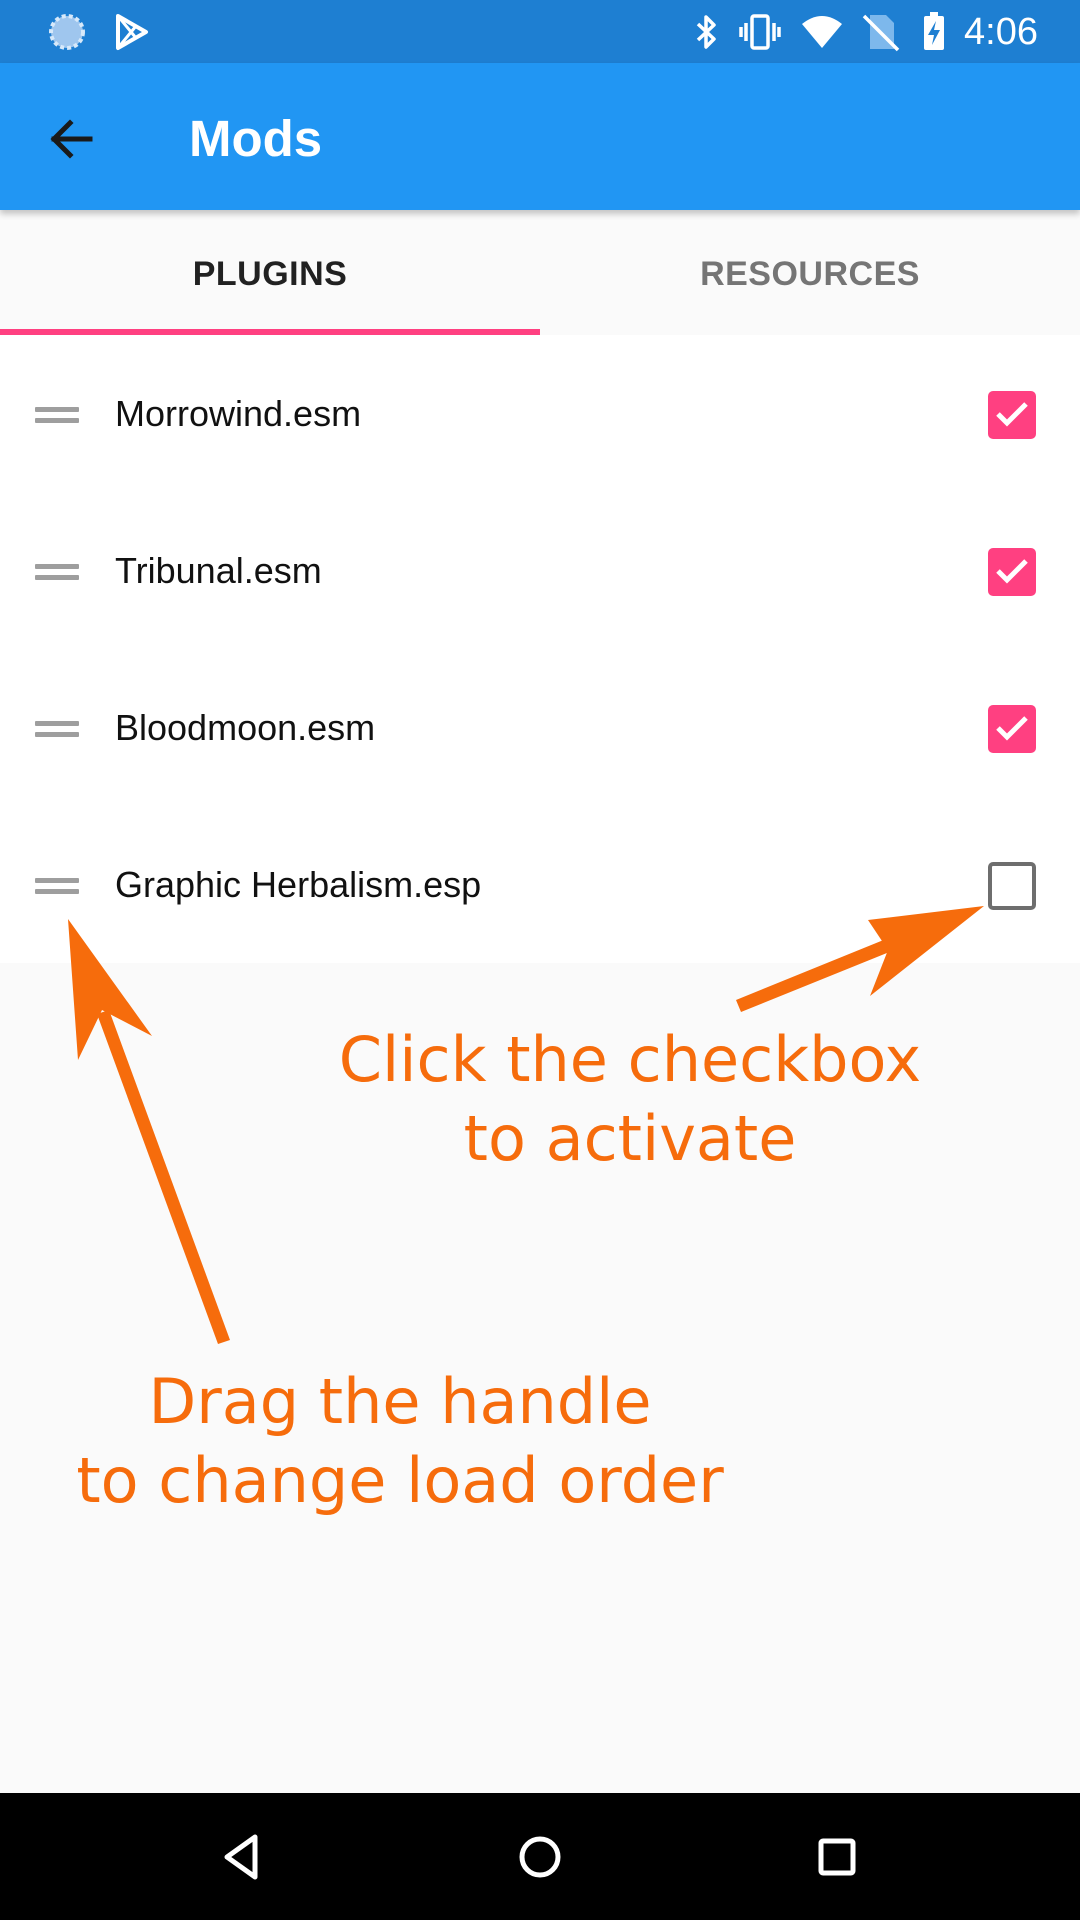 The image size is (1080, 1920). Describe the element at coordinates (400, 1401) in the screenshot. I see `handle-hint-line: Drag the handle` at that location.